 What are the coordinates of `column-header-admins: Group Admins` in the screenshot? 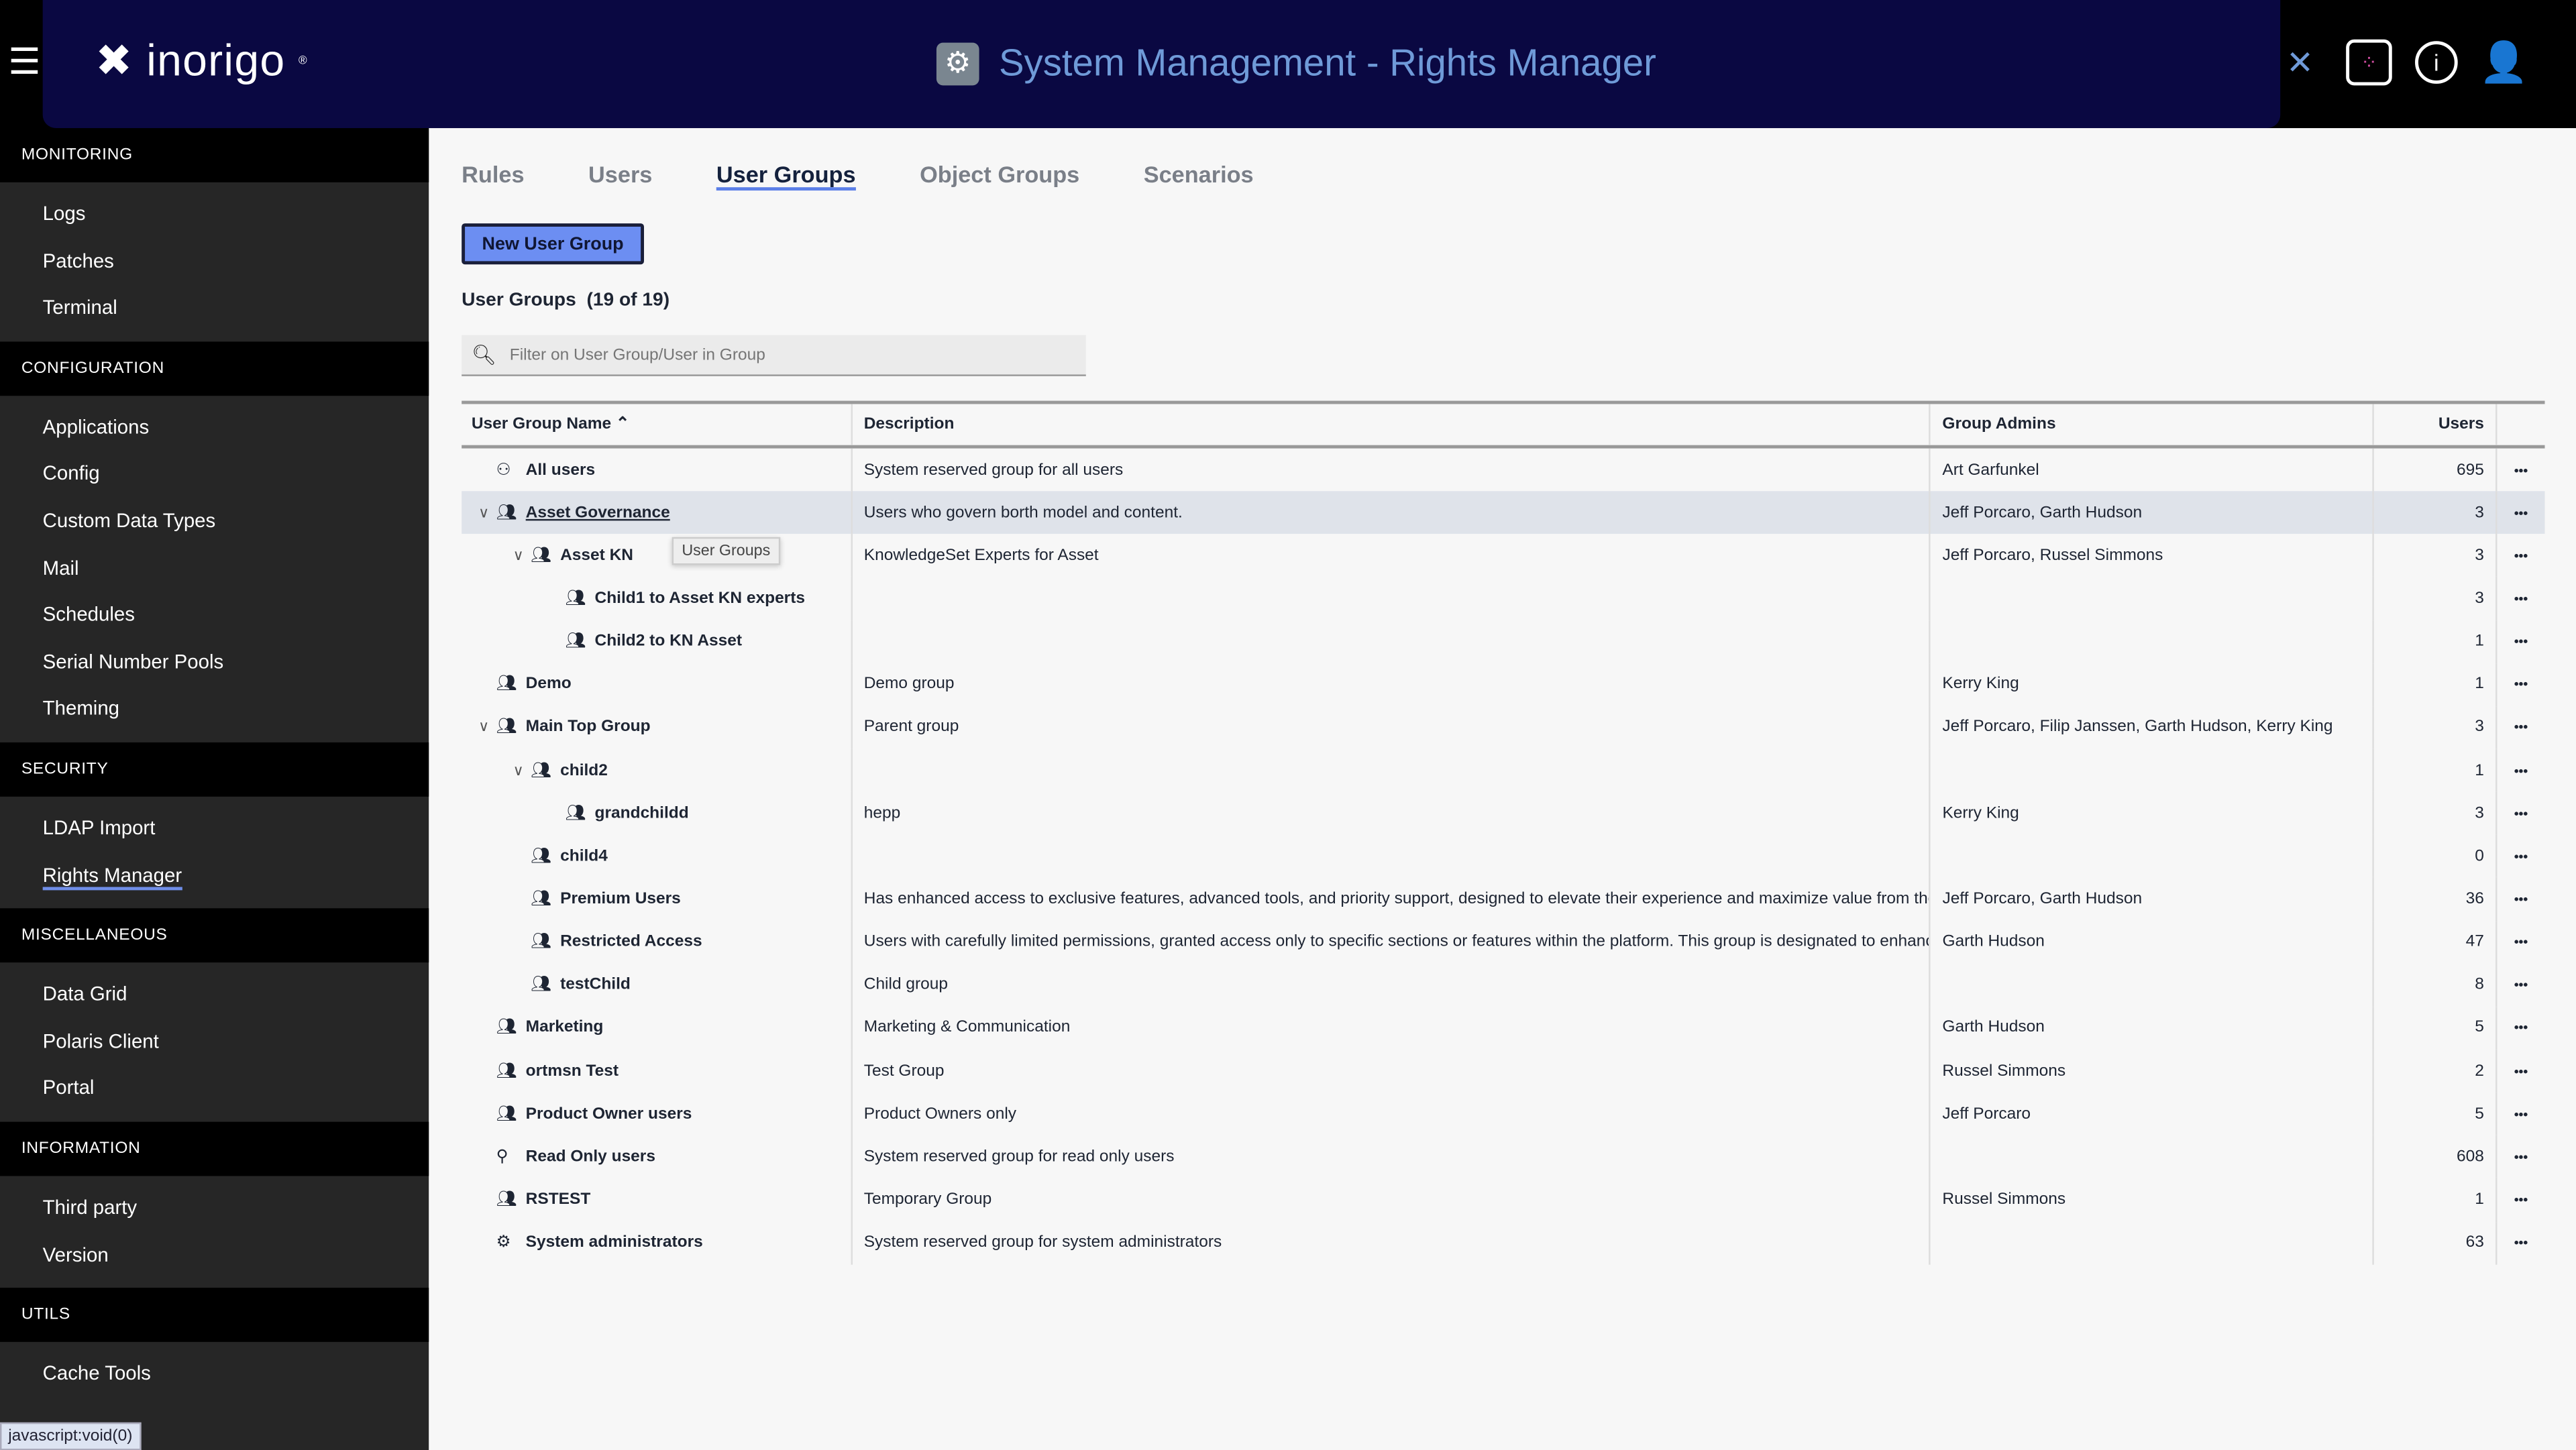 It's located at (2151, 424).